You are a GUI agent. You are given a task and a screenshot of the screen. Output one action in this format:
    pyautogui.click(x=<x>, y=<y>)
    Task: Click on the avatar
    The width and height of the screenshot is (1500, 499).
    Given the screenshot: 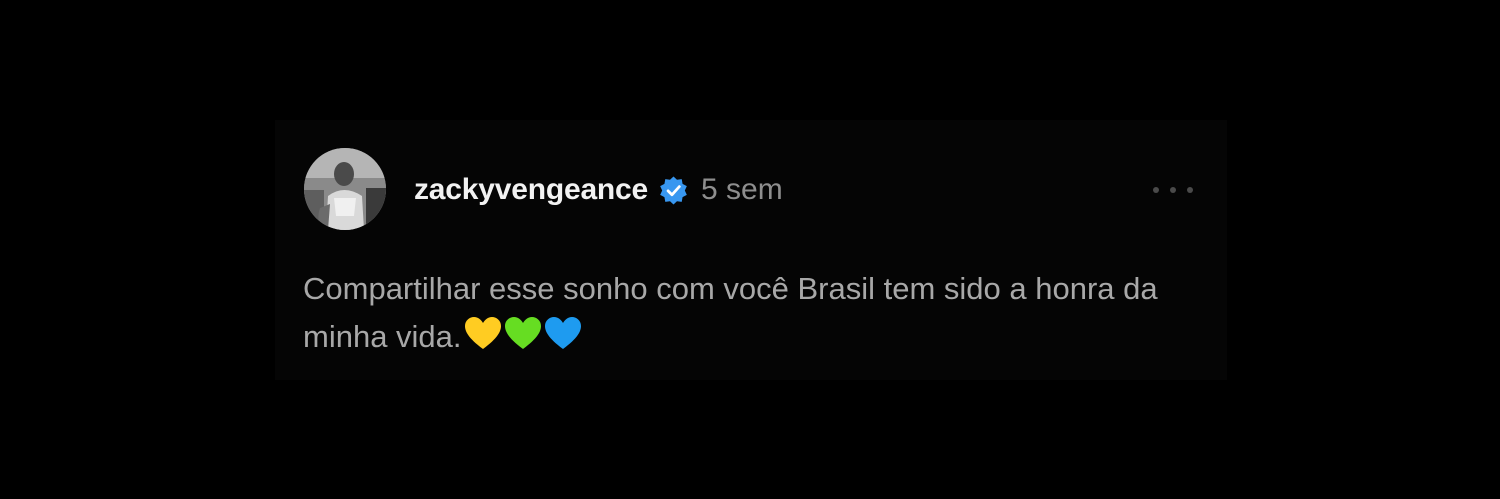 What is the action you would take?
    pyautogui.click(x=345, y=189)
    